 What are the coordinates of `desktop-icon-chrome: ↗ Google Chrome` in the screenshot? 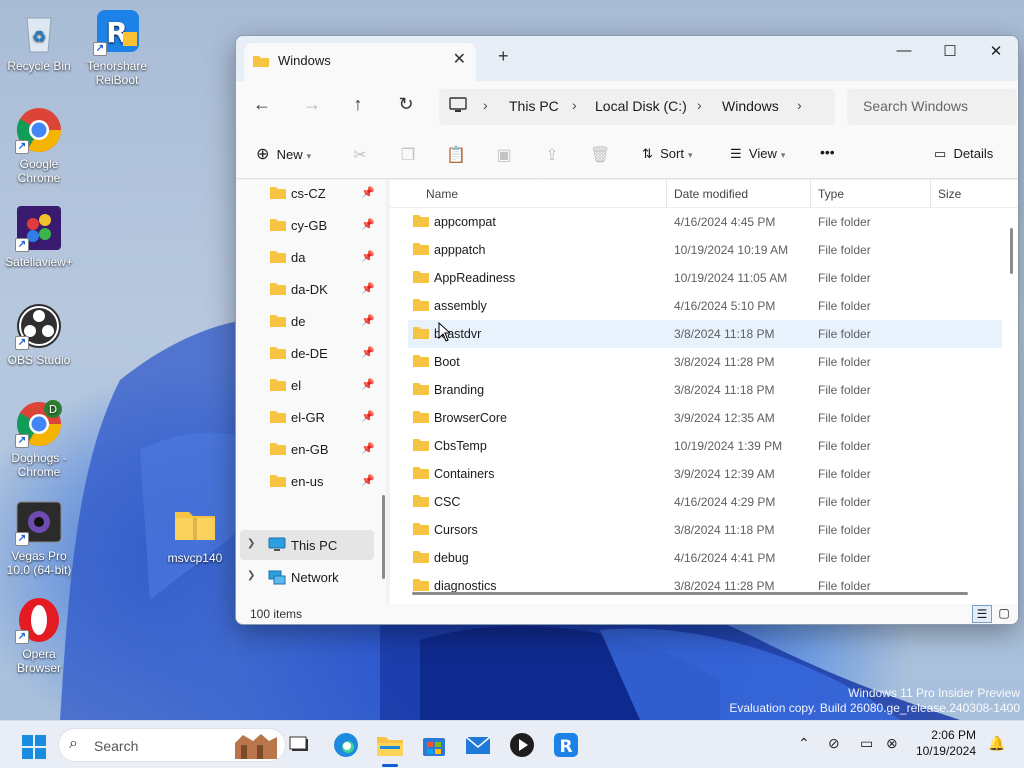 It's located at (39, 145).